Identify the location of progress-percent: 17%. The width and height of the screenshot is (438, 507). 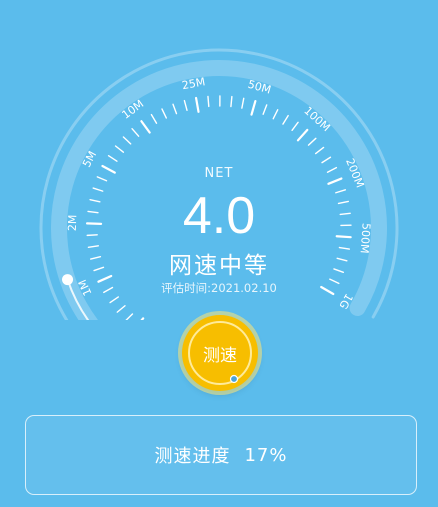
(266, 455).